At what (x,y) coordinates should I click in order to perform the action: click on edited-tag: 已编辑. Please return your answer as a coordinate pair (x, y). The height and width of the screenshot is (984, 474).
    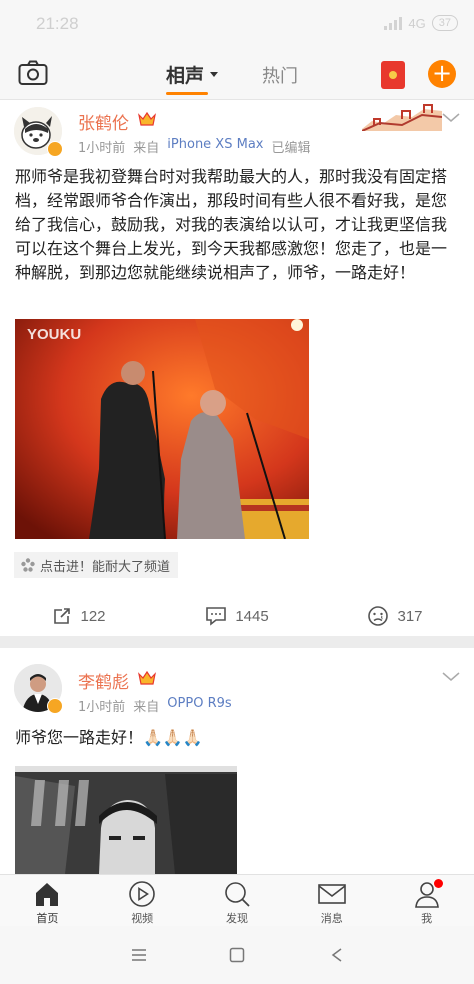
    Looking at the image, I should click on (291, 148).